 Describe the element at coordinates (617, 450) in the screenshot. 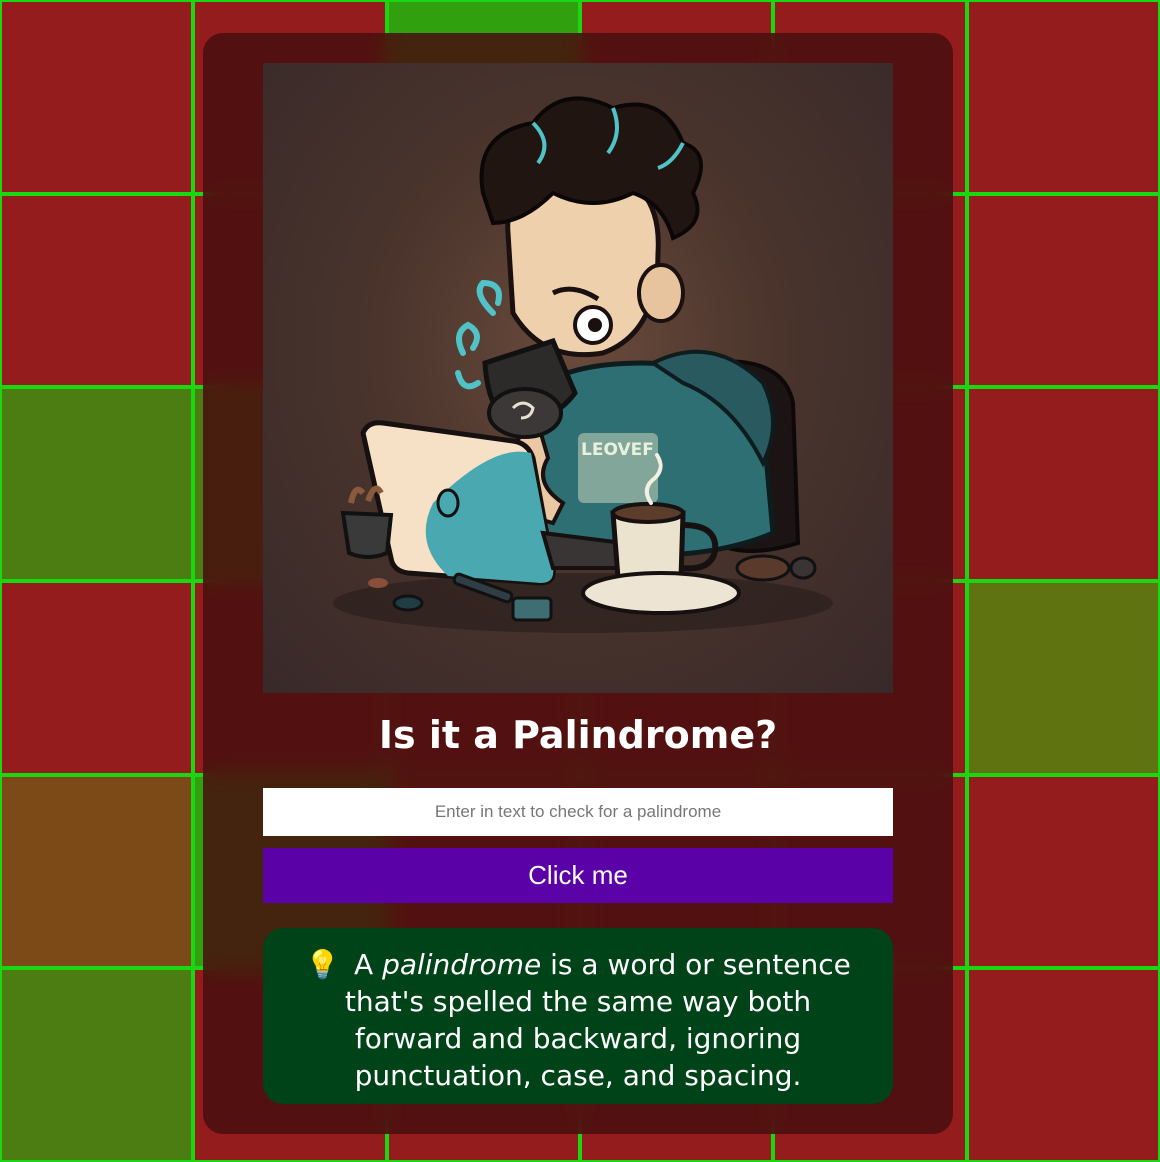

I see `shirt-text: LEOVEF` at that location.